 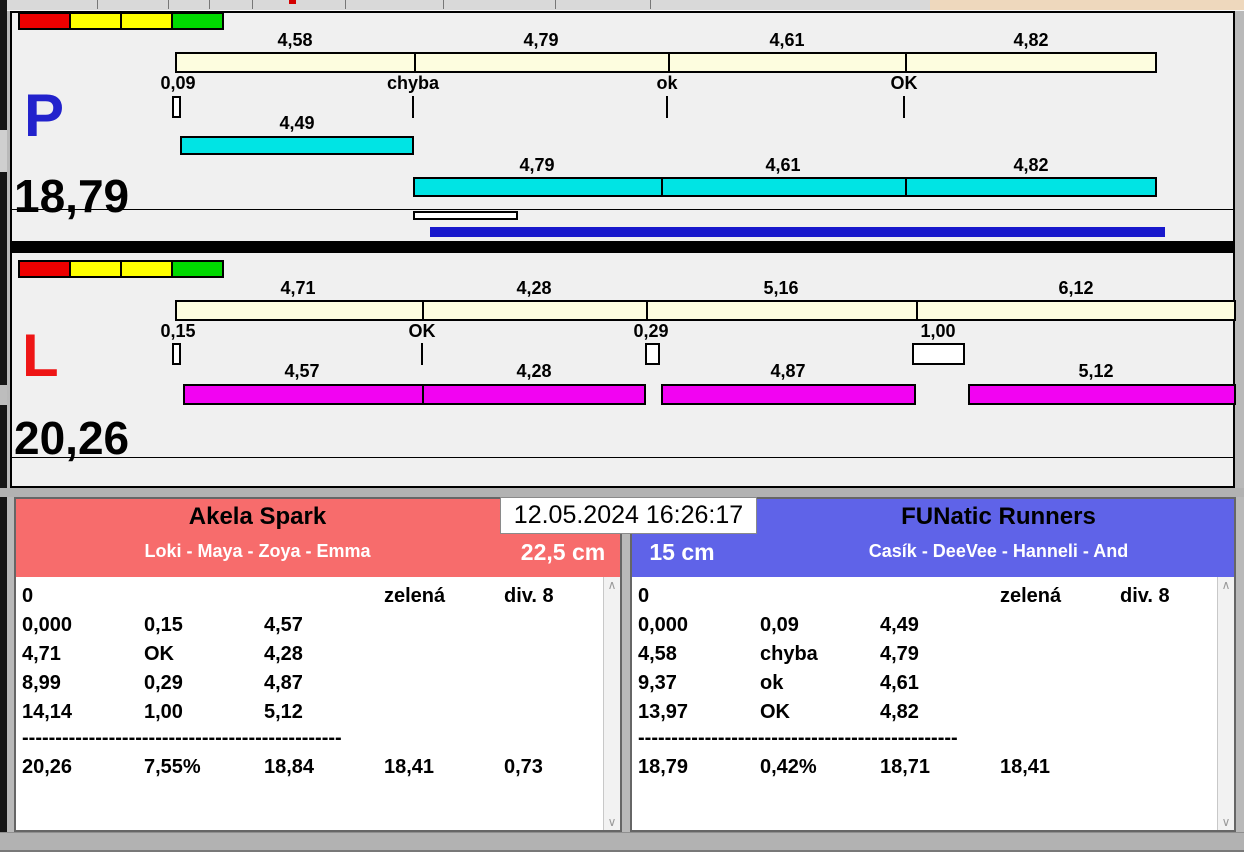 What do you see at coordinates (178, 331) in the screenshot?
I see `exchange-label: 0,15` at bounding box center [178, 331].